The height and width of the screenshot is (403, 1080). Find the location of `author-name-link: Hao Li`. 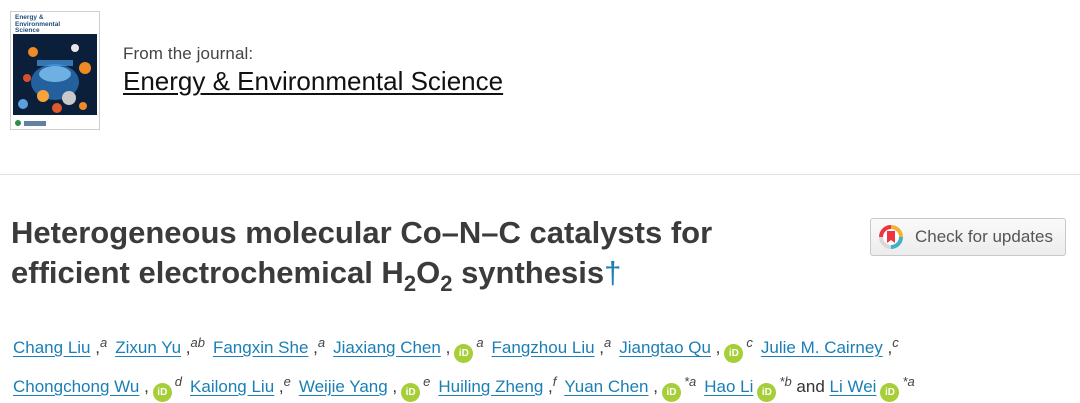

author-name-link: Hao Li is located at coordinates (728, 386).